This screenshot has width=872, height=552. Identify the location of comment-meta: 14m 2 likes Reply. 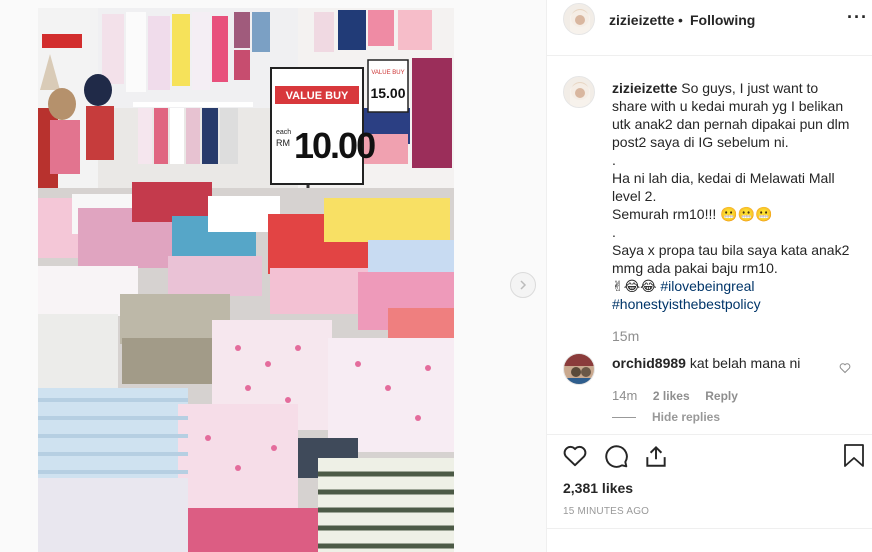
(681, 395).